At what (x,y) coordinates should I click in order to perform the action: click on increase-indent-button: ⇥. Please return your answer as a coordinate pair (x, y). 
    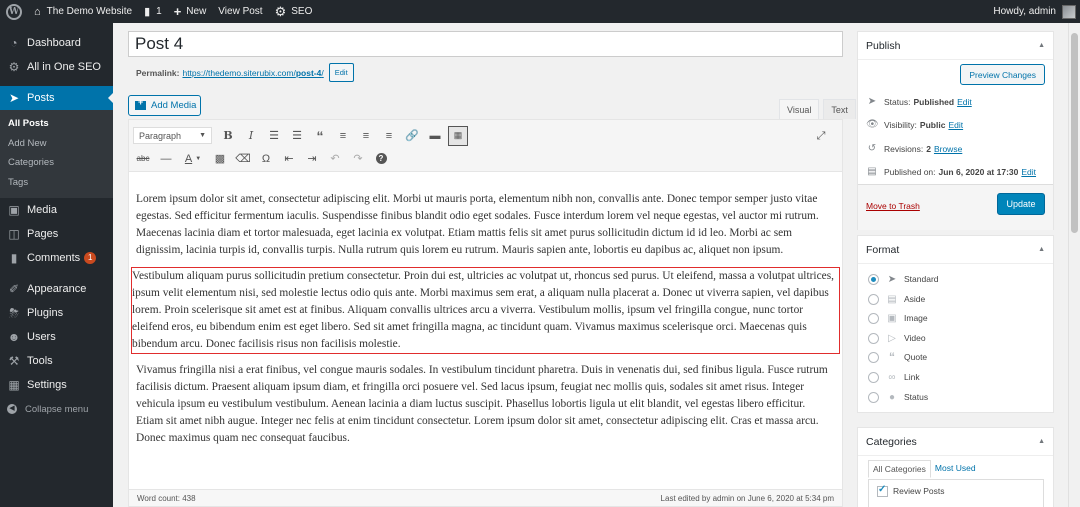
    Looking at the image, I should click on (312, 159).